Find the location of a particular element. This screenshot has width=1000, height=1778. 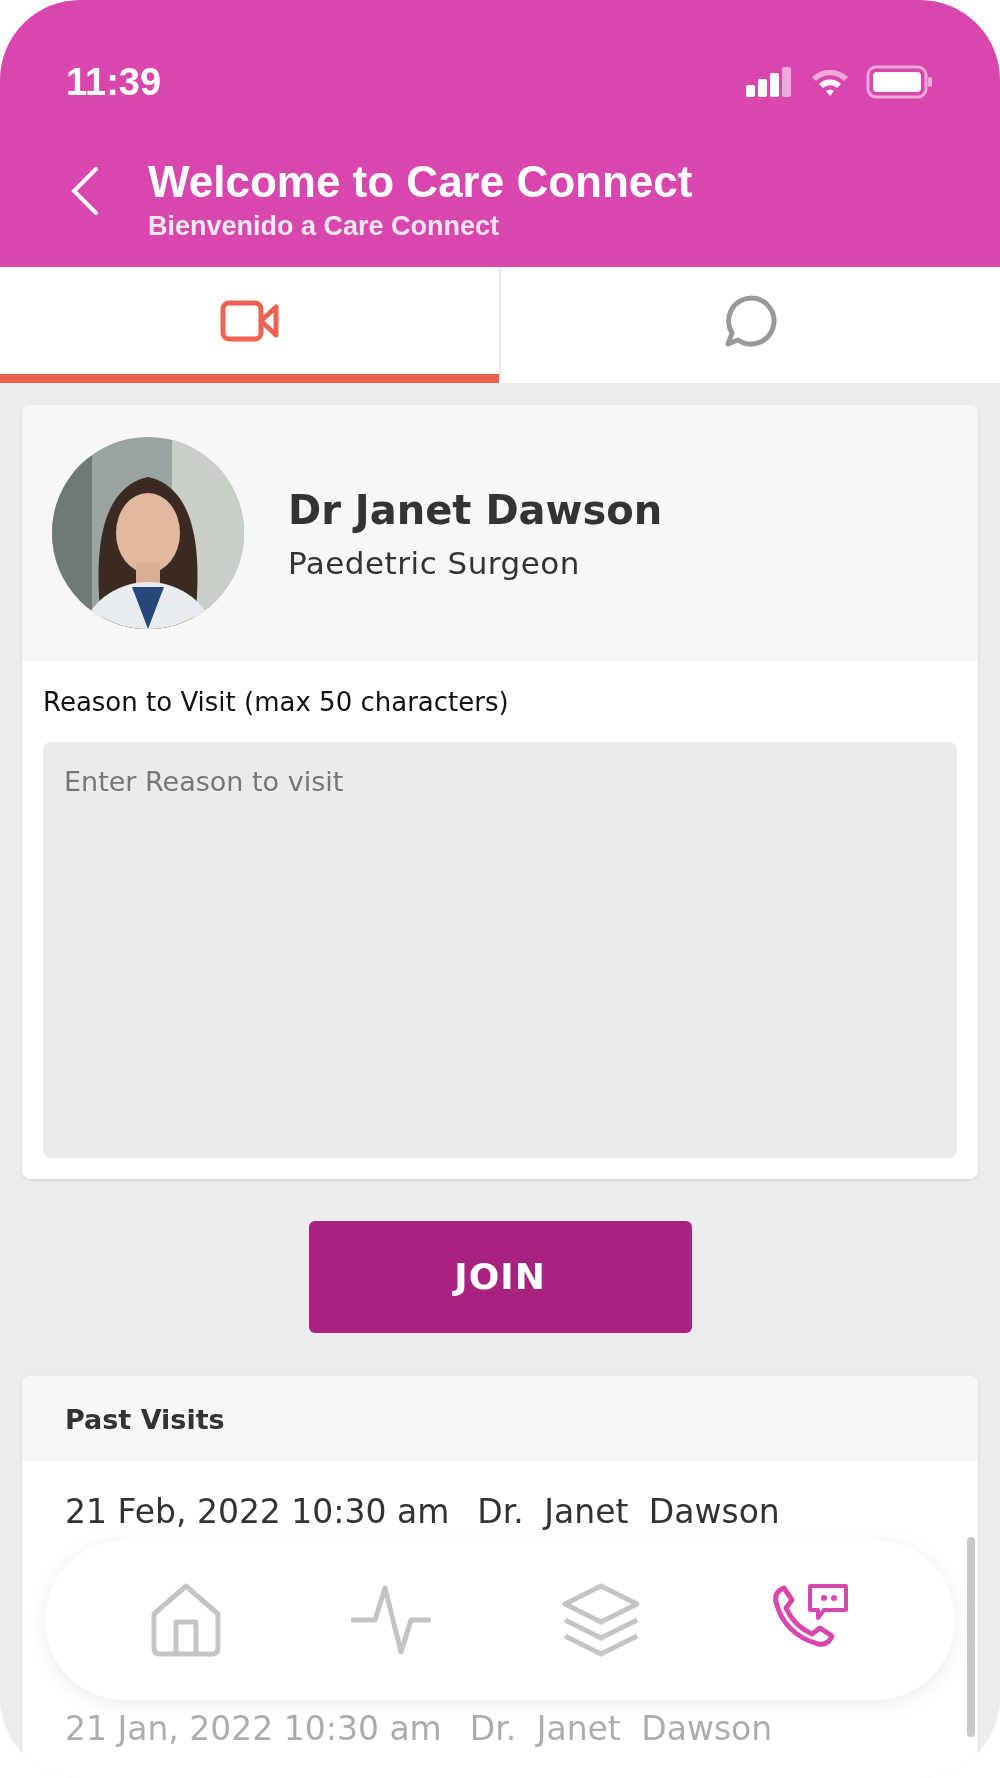

section-title: Past Visits is located at coordinates (500, 1418).